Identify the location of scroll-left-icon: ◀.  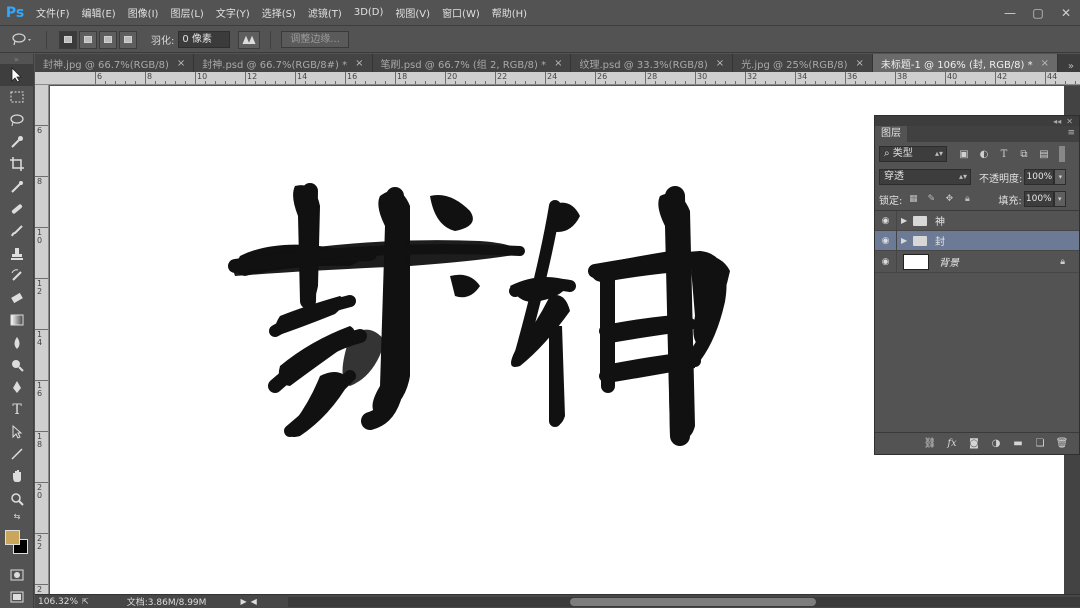
(254, 601).